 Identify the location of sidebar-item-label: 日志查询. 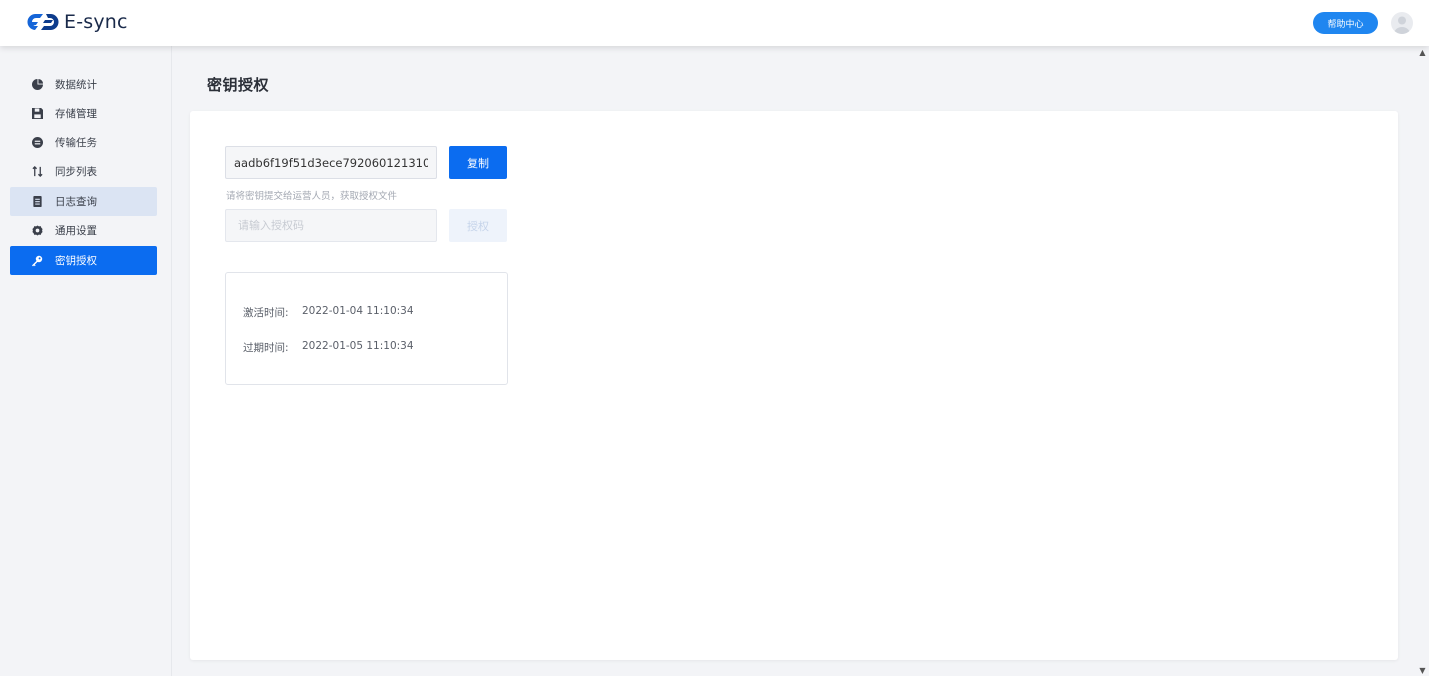
(76, 202).